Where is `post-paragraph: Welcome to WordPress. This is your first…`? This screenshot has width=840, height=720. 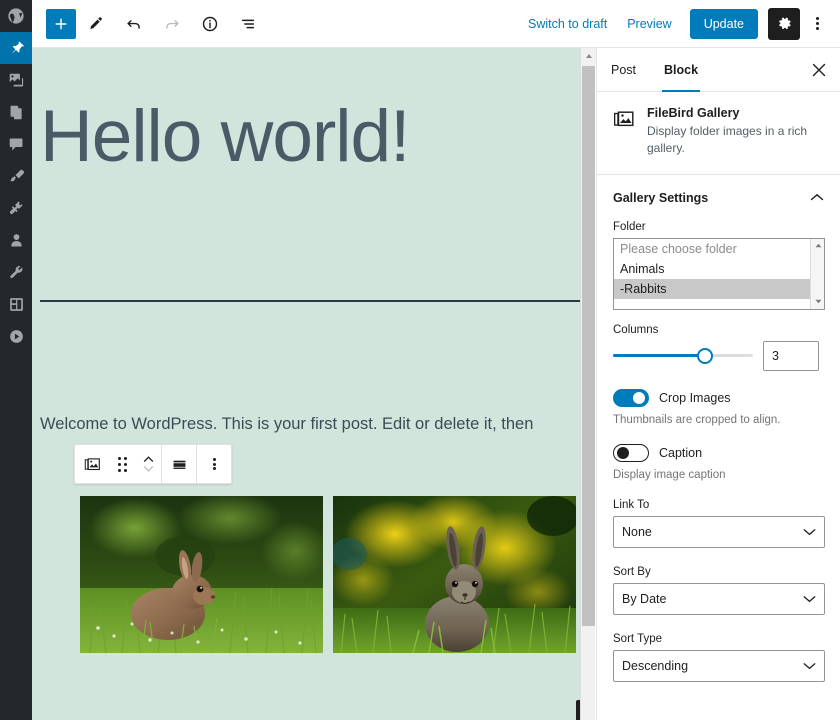 post-paragraph: Welcome to WordPress. This is your first… is located at coordinates (314, 424).